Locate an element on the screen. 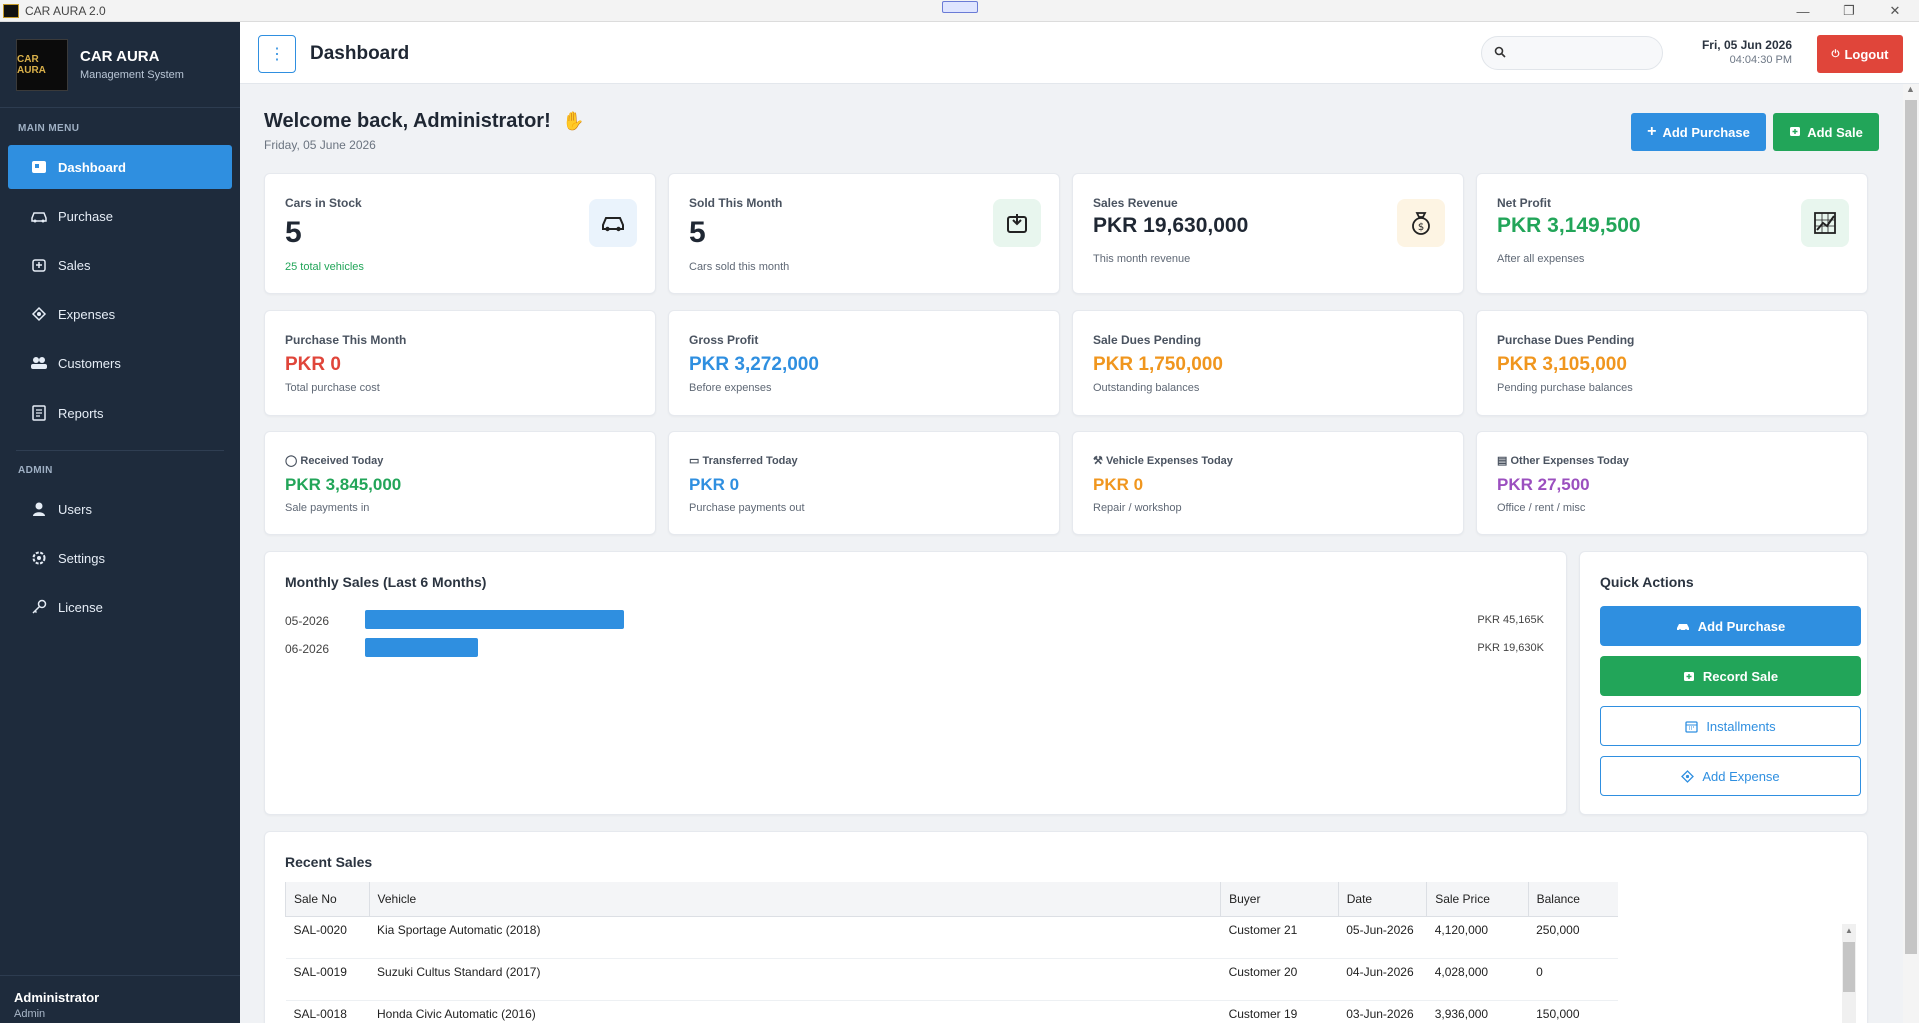 Image resolution: width=1919 pixels, height=1023 pixels. bar-label: 05-2026 is located at coordinates (307, 621).